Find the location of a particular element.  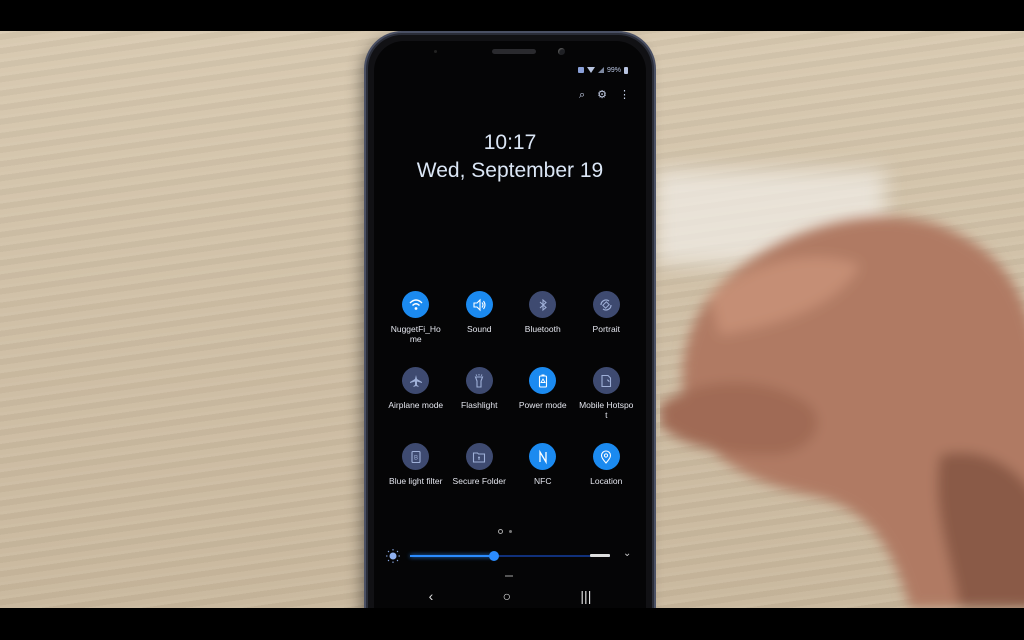

nfc-icon is located at coordinates (543, 456).